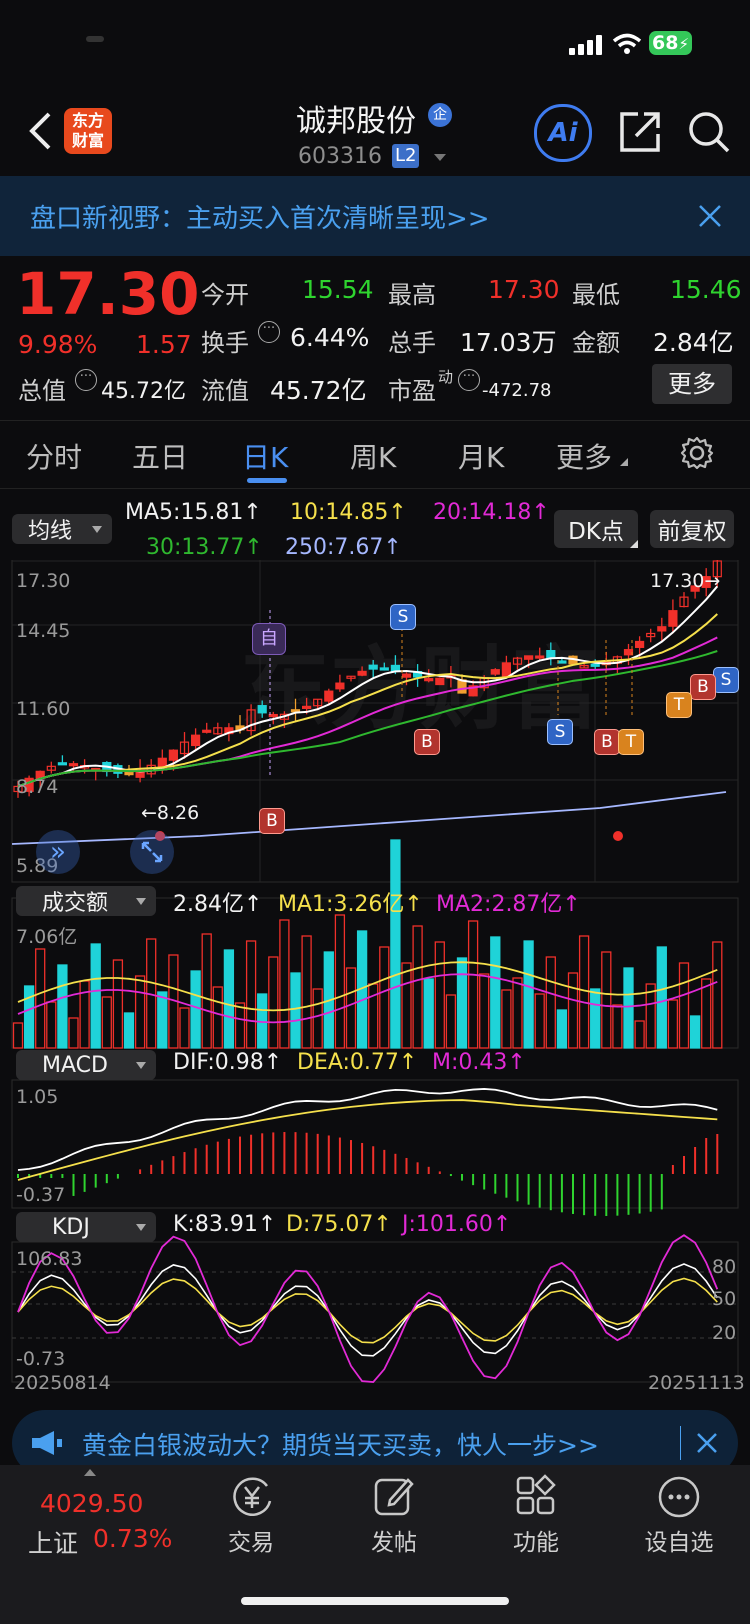 Image resolution: width=750 pixels, height=1624 pixels. Describe the element at coordinates (58, 852) in the screenshot. I see `expand-left-button: »` at that location.